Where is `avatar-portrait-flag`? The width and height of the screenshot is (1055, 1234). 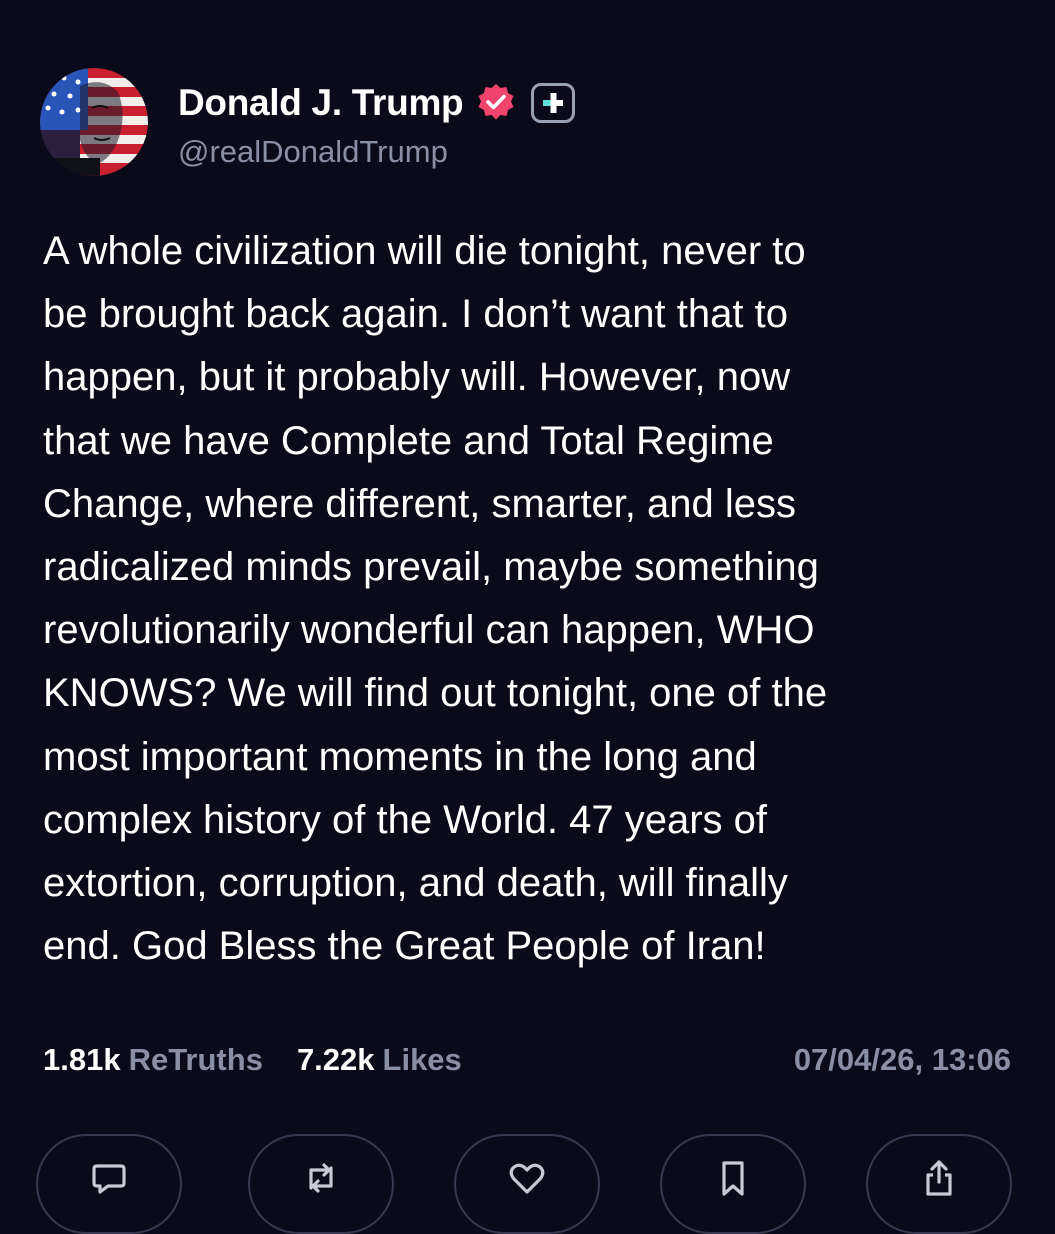
avatar-portrait-flag is located at coordinates (94, 122).